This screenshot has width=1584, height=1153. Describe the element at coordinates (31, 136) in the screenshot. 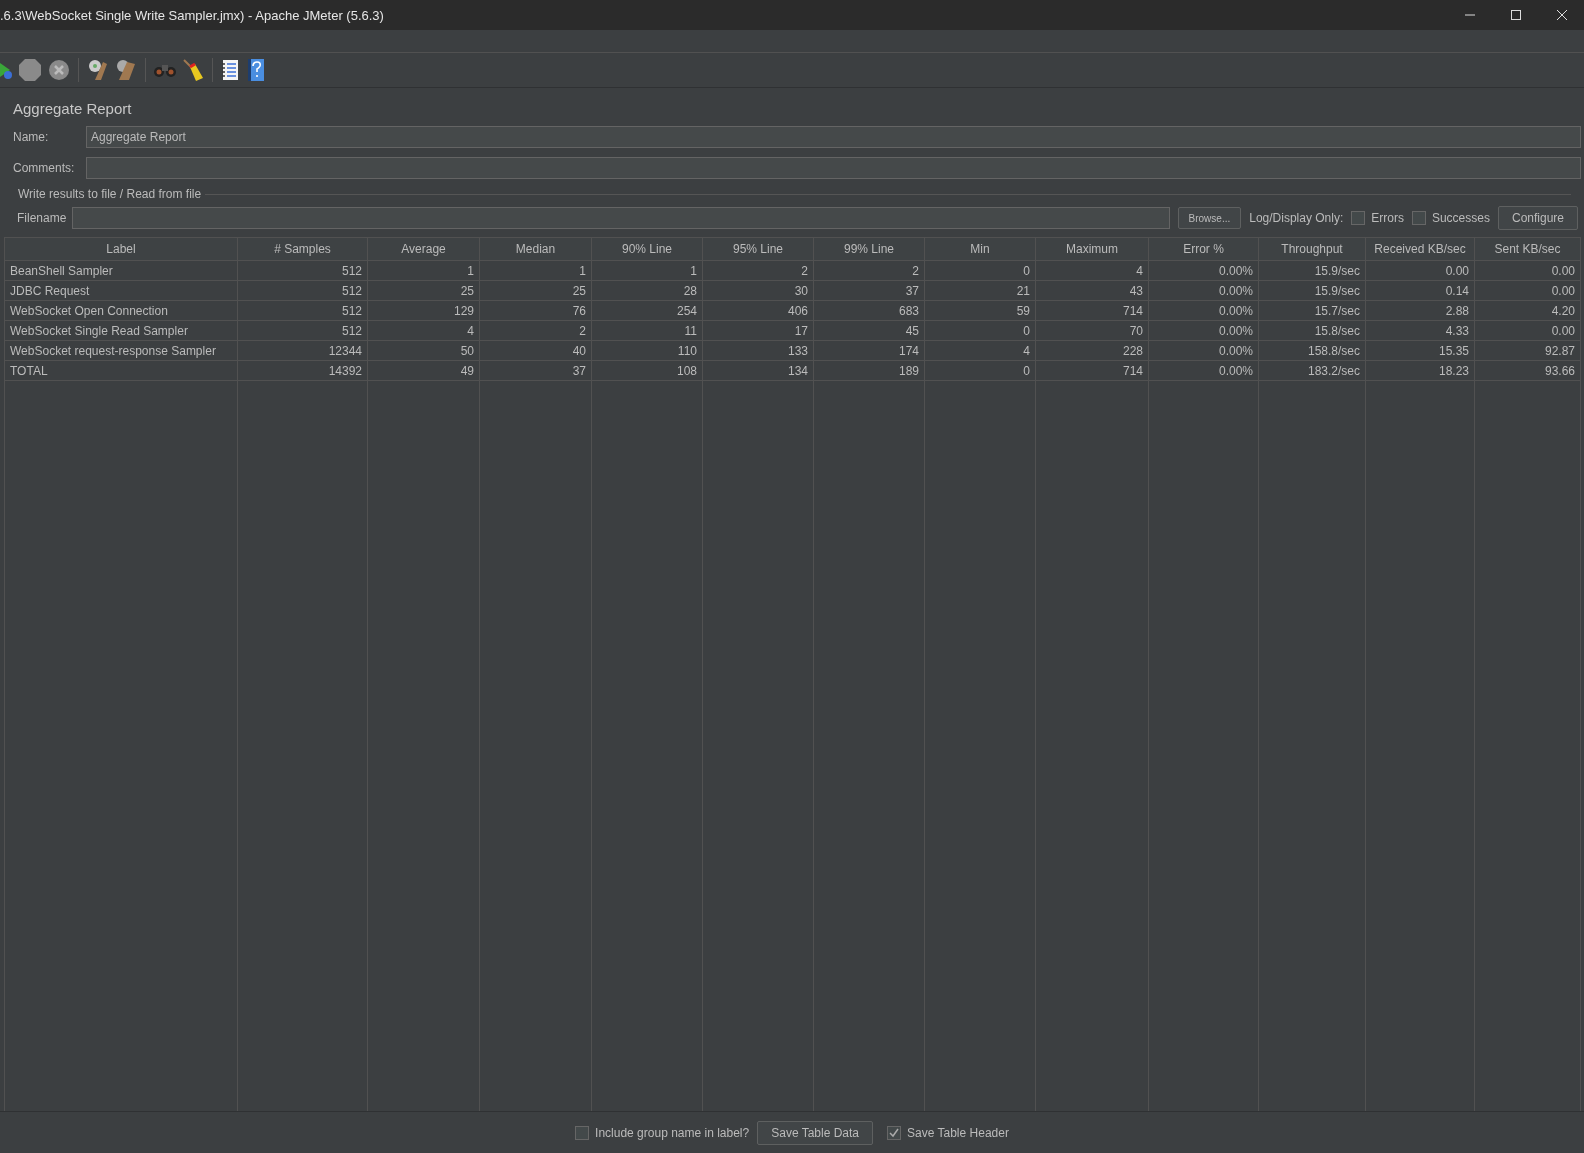

I see `name-label: Name:` at that location.